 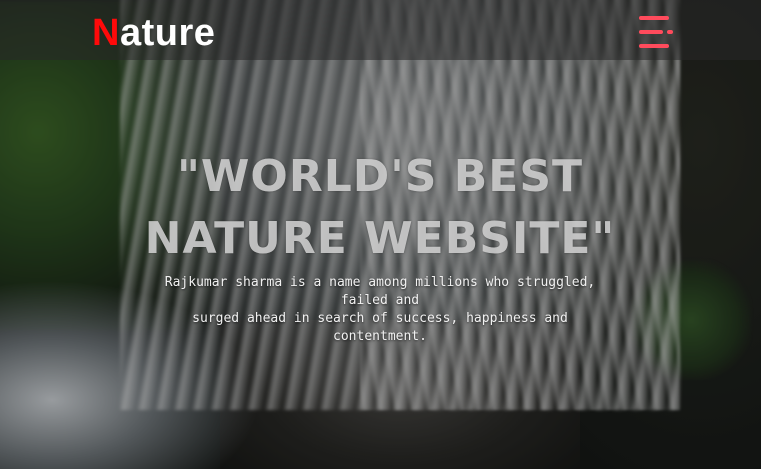 I want to click on hero-text-line-4: contentment., so click(x=380, y=336).